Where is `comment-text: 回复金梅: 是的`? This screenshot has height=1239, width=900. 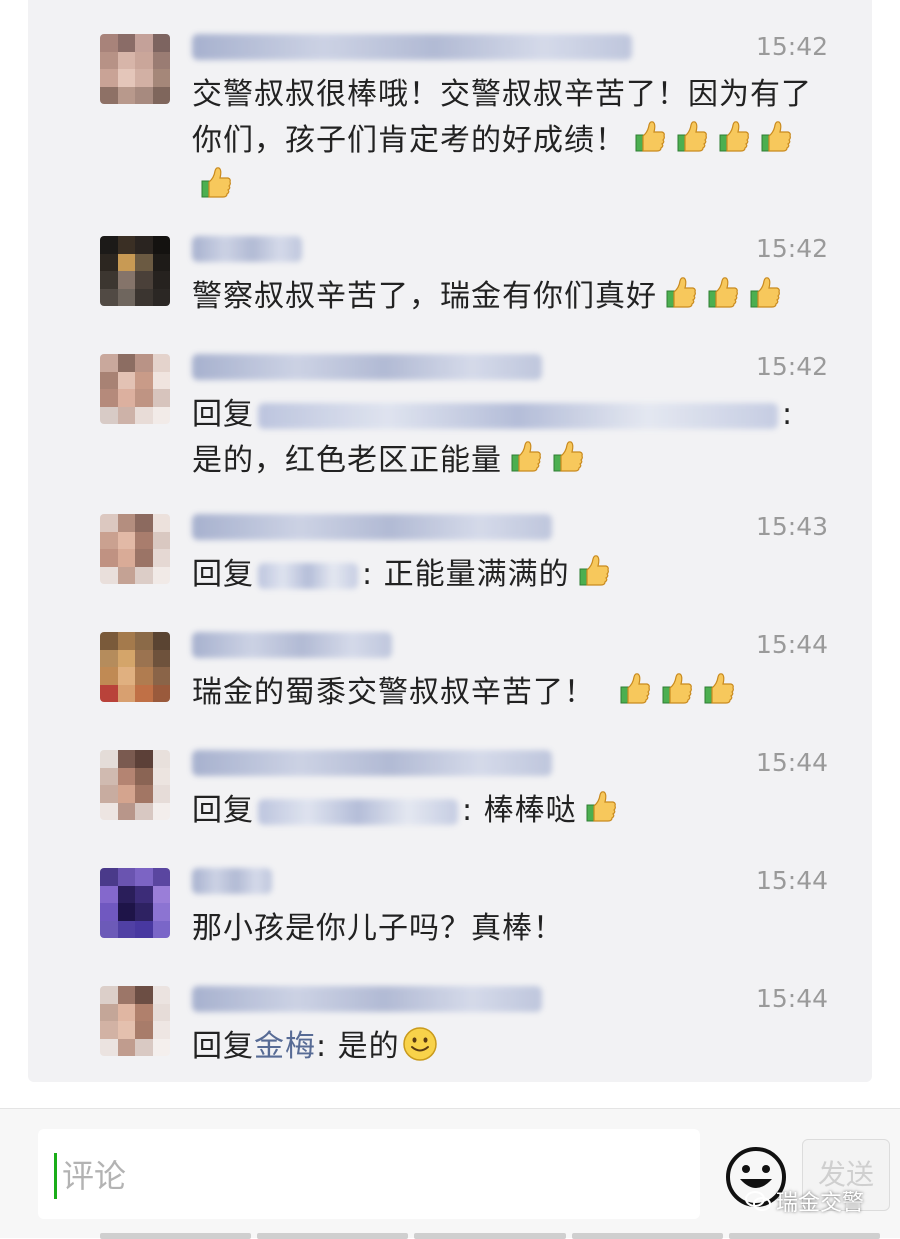 comment-text: 回复金梅: 是的 is located at coordinates (512, 1047).